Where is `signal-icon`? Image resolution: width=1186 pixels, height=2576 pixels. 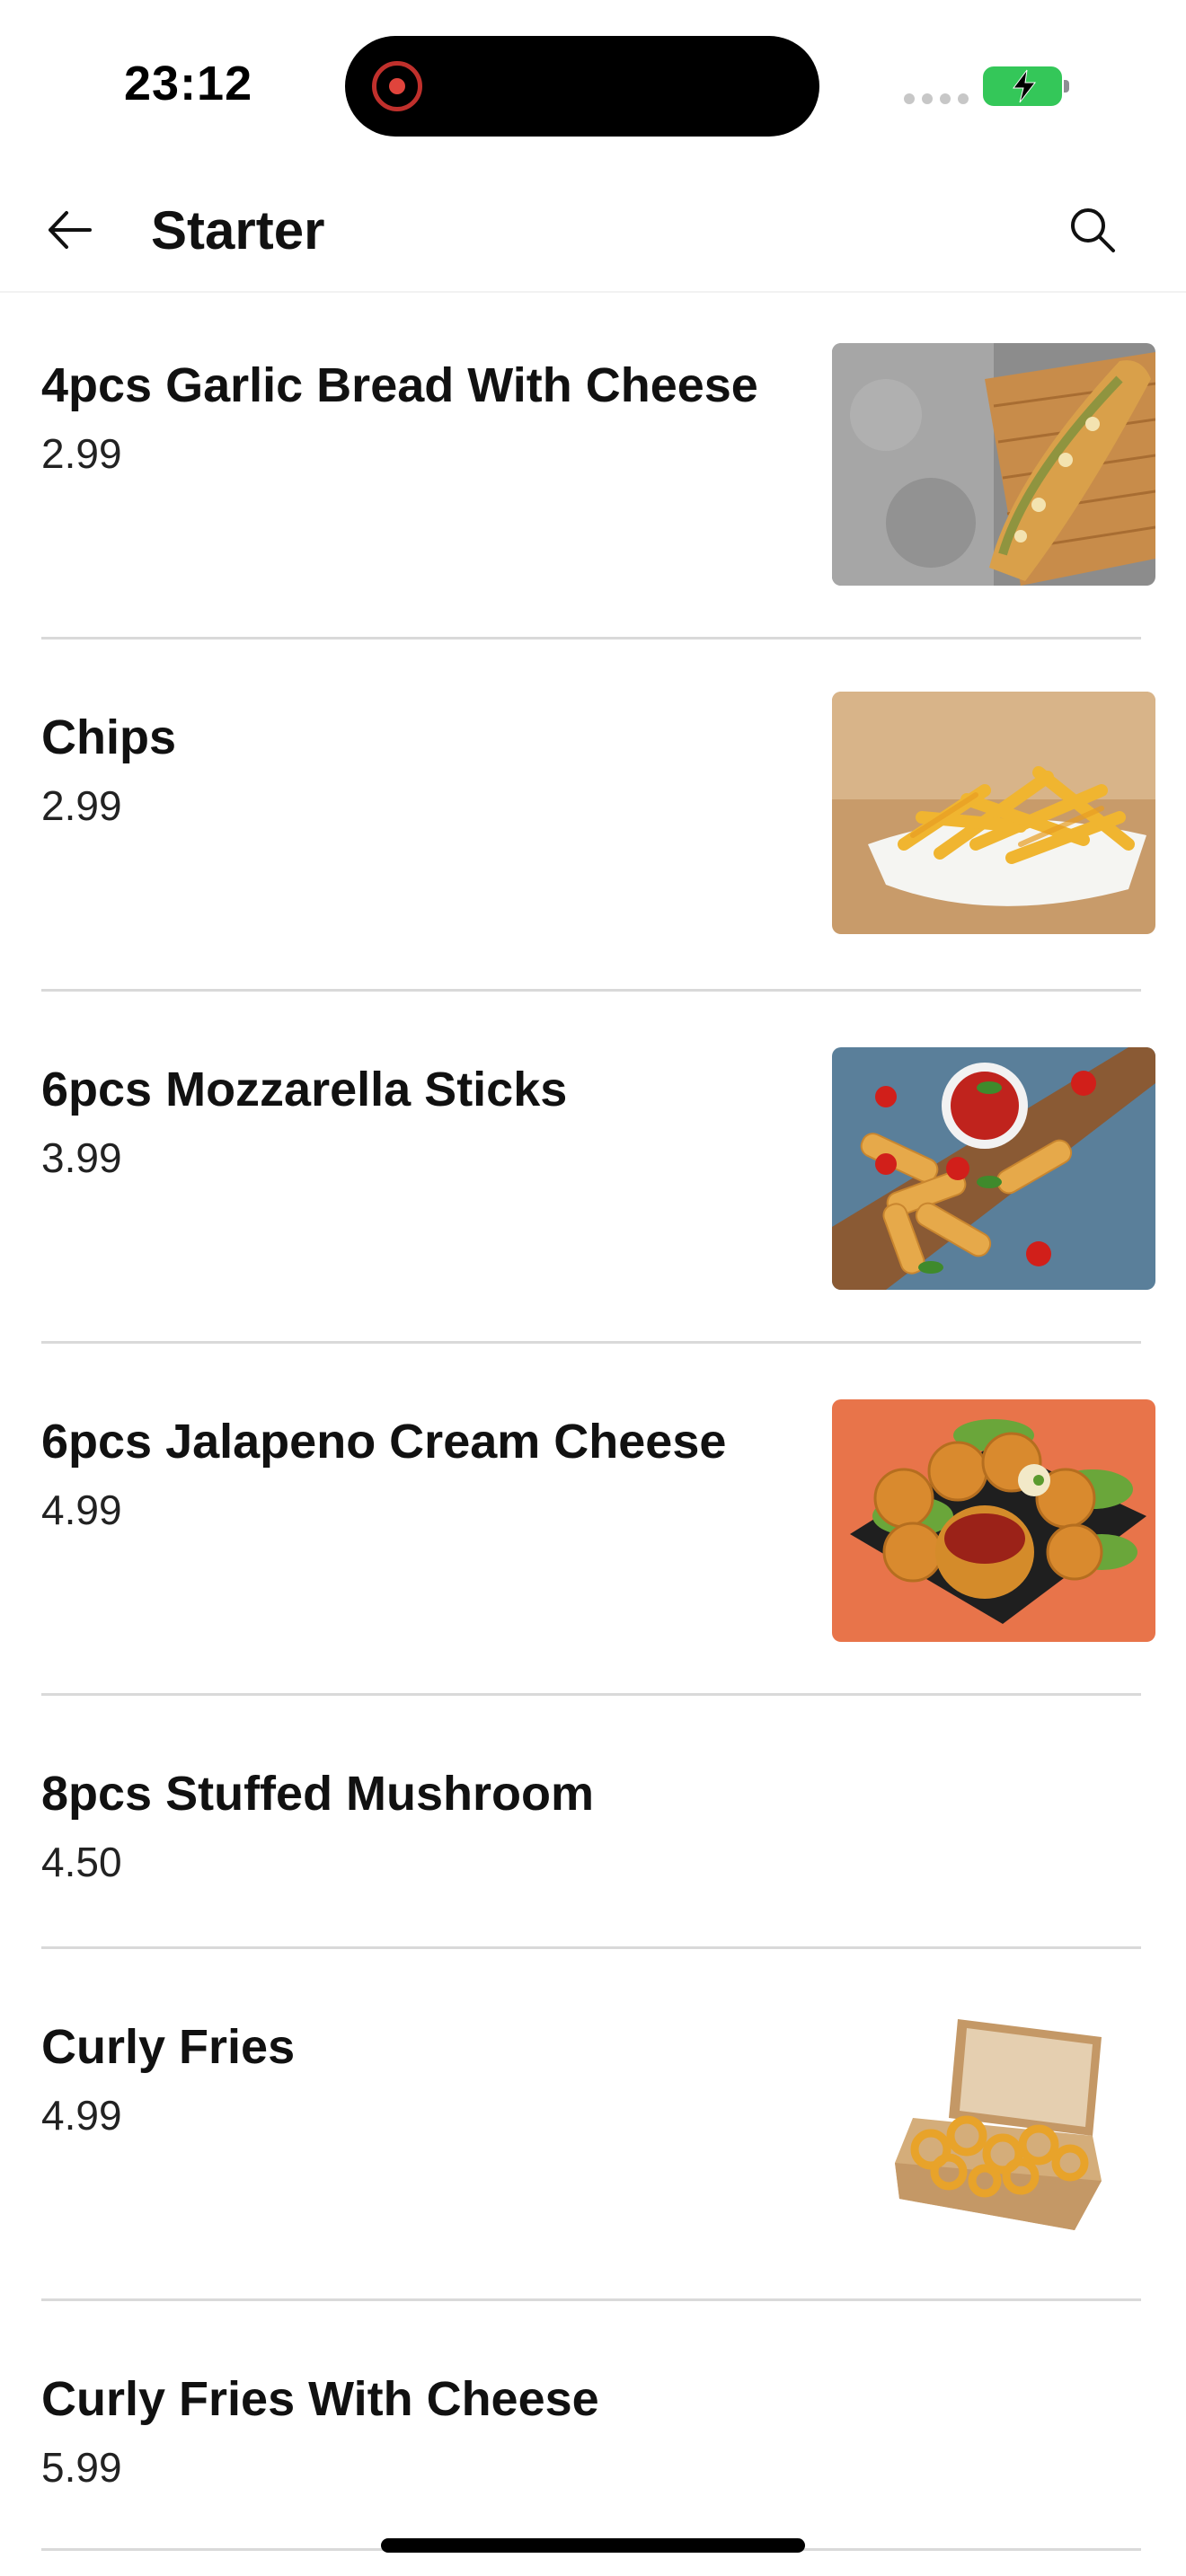 signal-icon is located at coordinates (937, 98).